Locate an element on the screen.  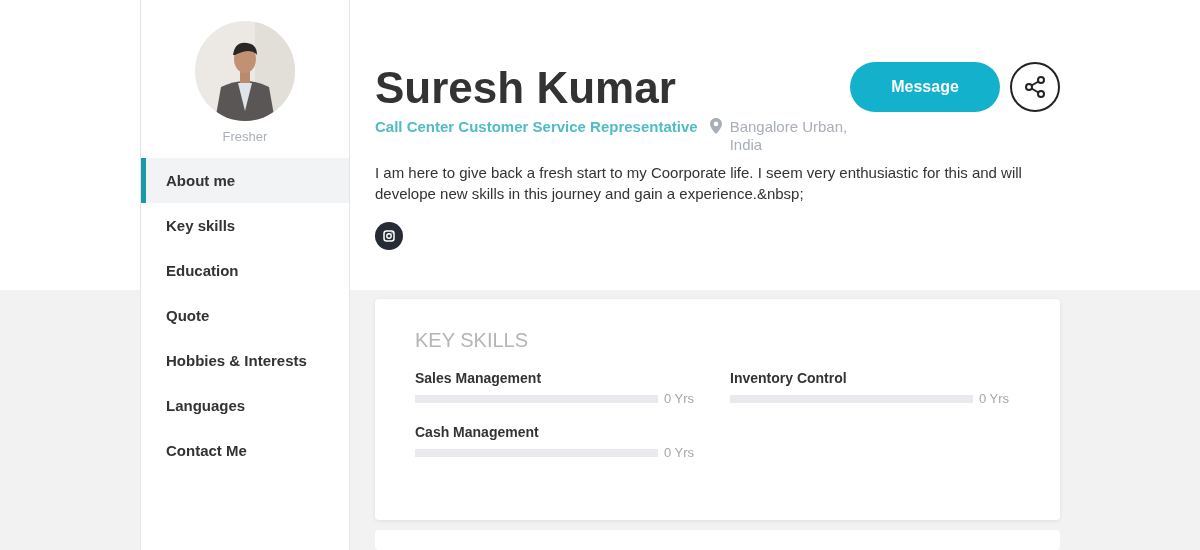
experience-label: Fresher is located at coordinates (245, 136).